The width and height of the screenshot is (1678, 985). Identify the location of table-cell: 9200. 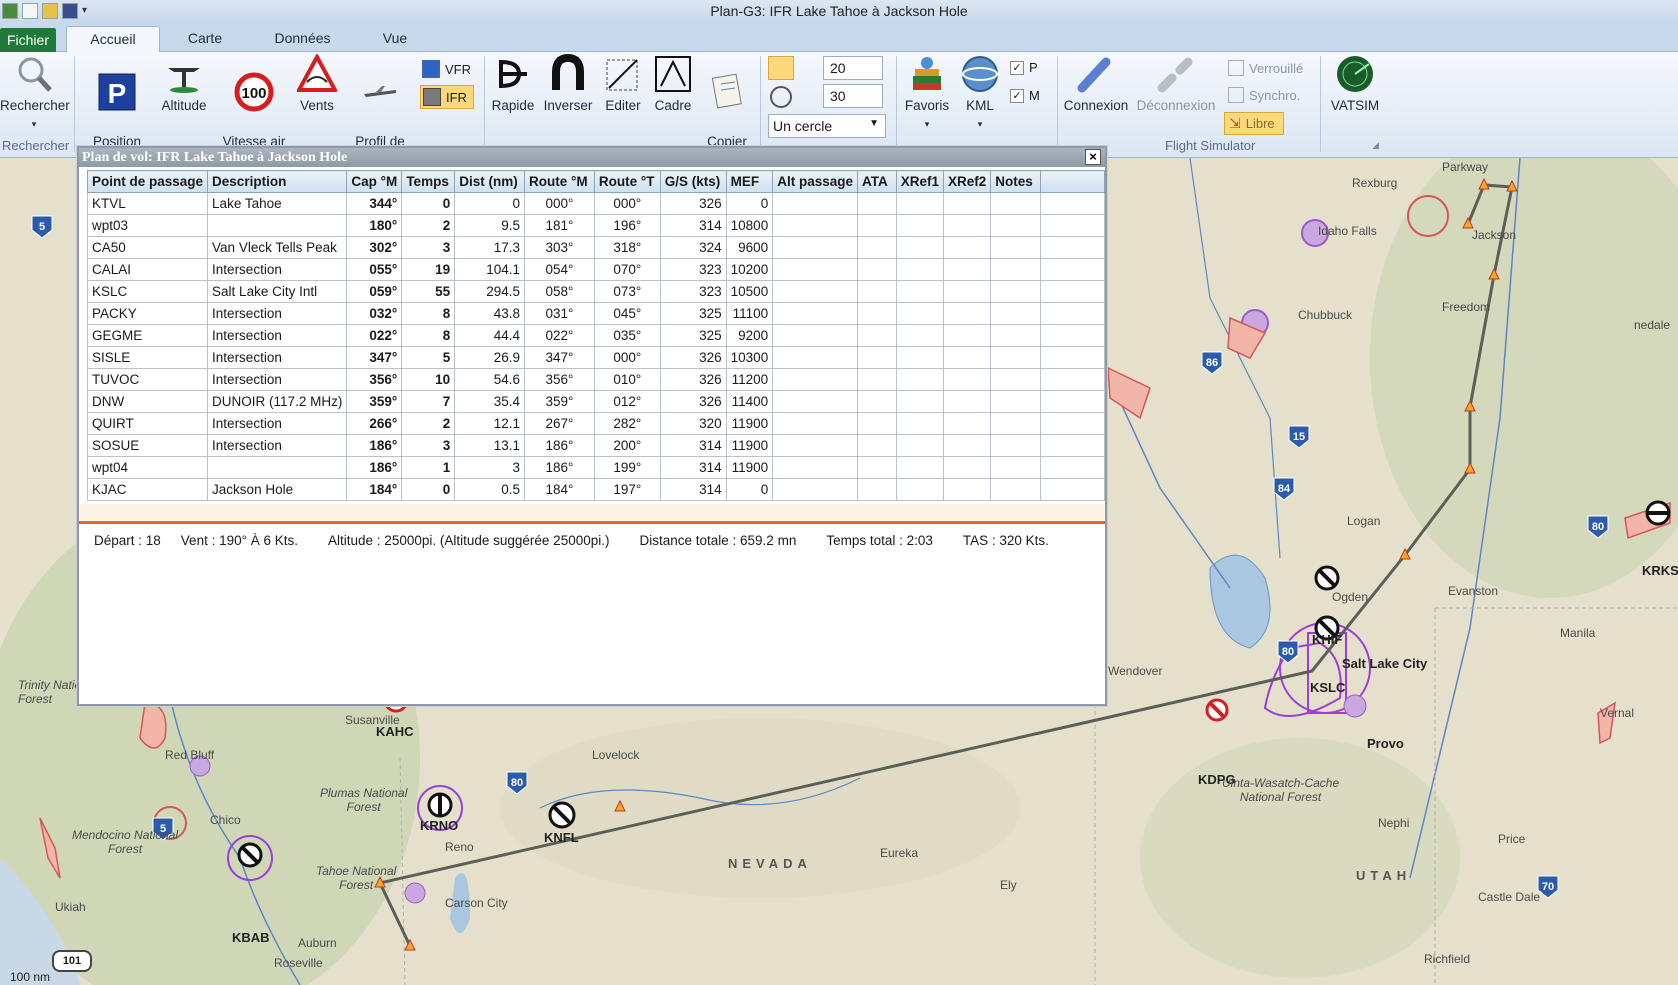
(749, 335).